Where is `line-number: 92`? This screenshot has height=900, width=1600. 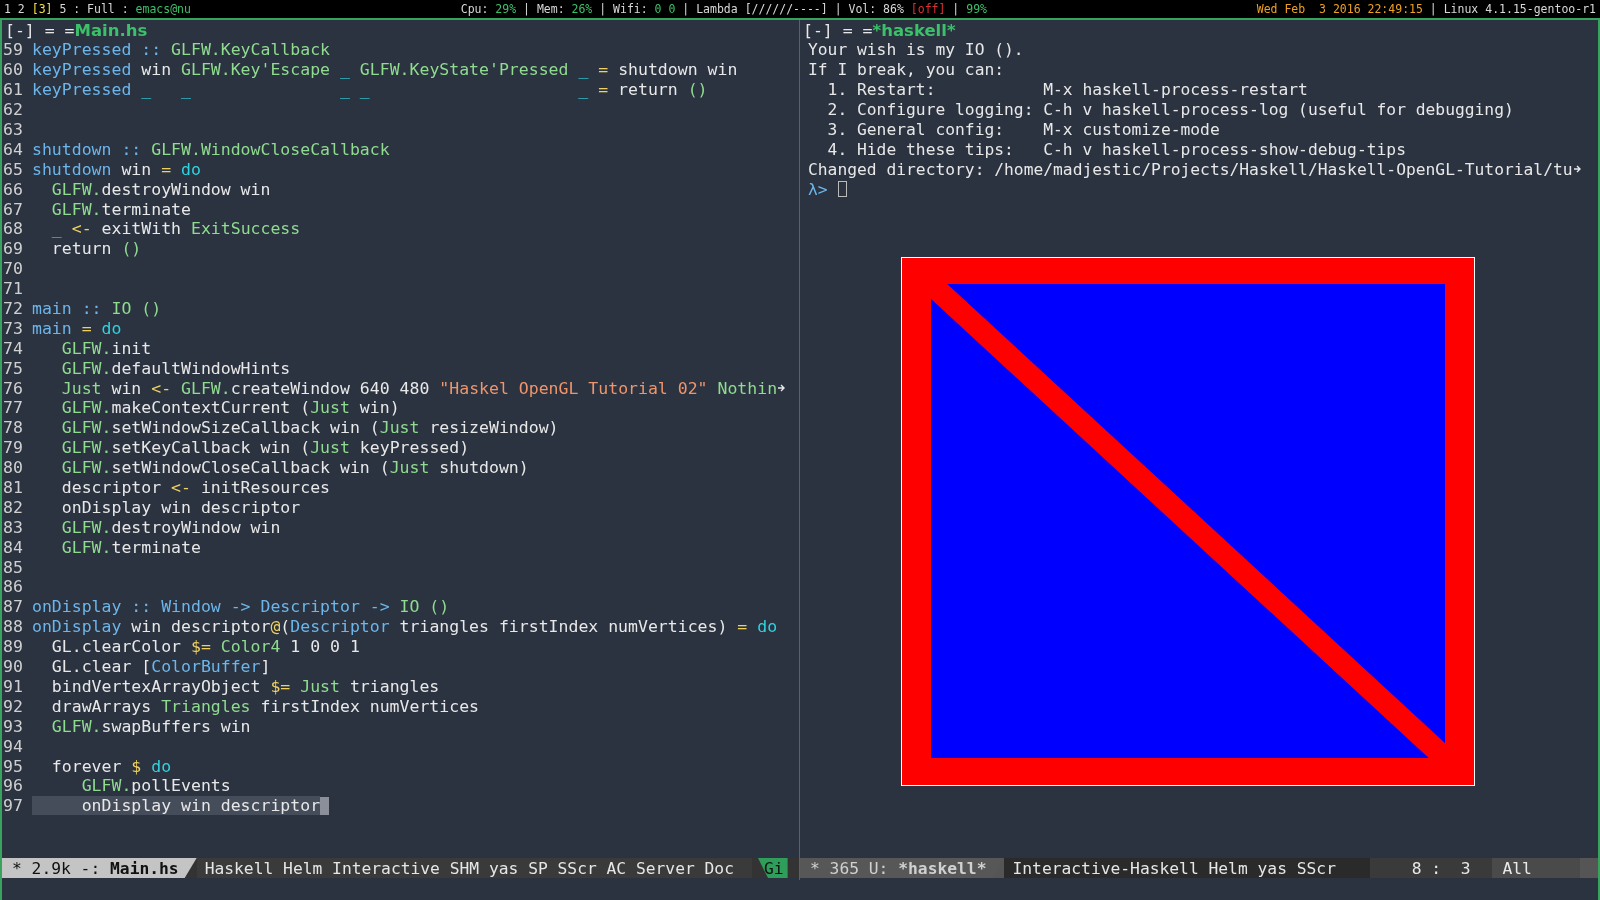 line-number: 92 is located at coordinates (13, 706).